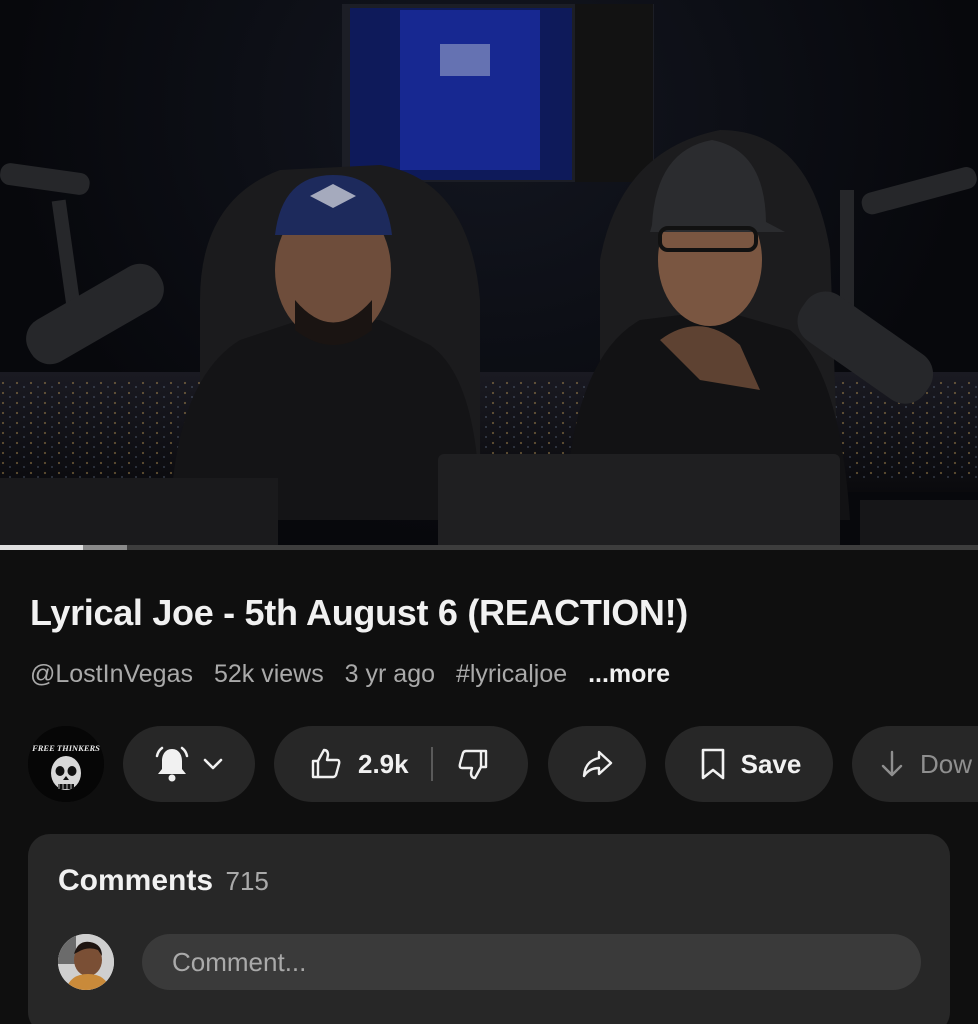  Describe the element at coordinates (473, 764) in the screenshot. I see `thumbs-down-icon` at that location.